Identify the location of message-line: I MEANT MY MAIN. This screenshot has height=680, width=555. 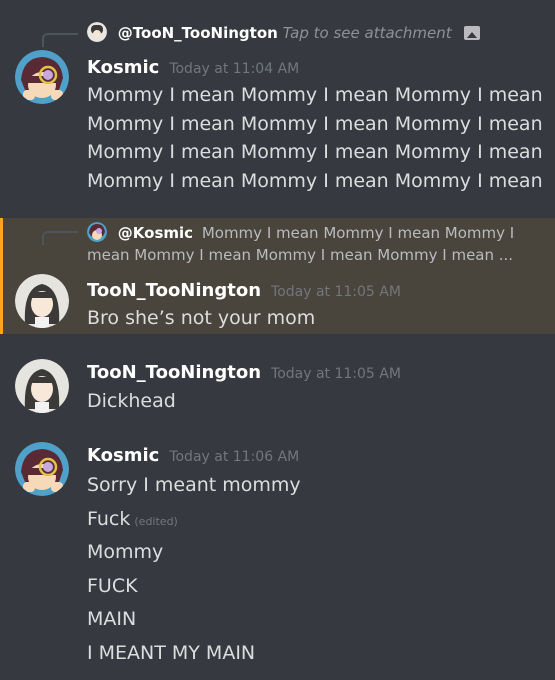
(171, 652).